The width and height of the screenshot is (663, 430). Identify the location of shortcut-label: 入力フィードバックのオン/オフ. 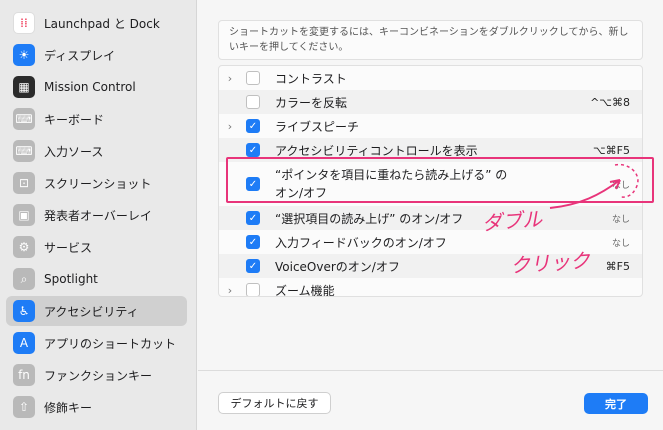
(361, 242).